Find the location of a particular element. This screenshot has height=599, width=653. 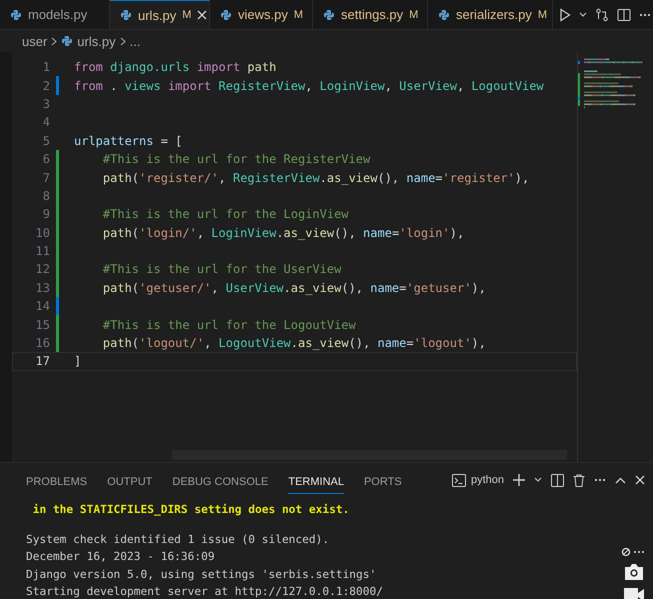

compare-icon is located at coordinates (602, 15).